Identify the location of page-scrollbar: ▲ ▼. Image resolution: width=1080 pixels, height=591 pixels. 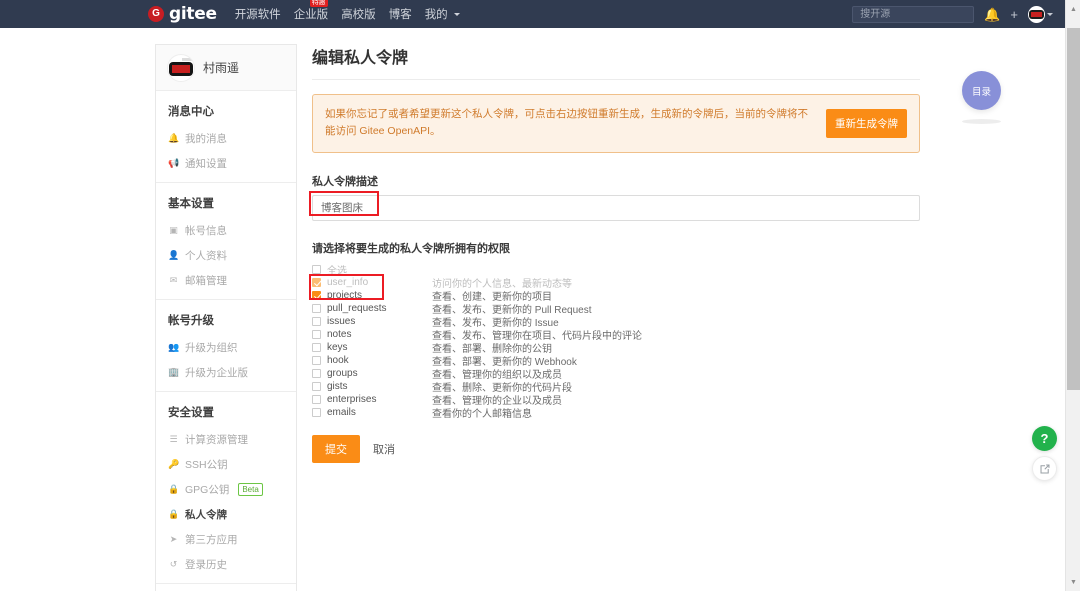
(1072, 295).